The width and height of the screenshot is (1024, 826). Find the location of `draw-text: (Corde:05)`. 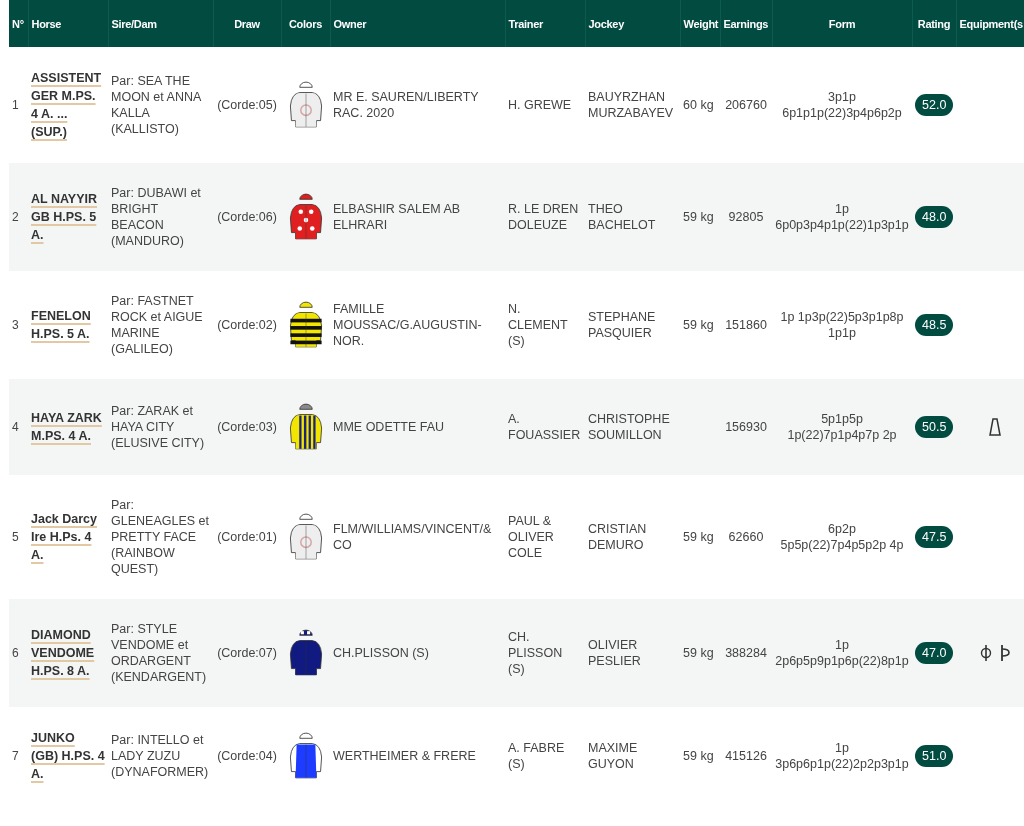

draw-text: (Corde:05) is located at coordinates (247, 105).